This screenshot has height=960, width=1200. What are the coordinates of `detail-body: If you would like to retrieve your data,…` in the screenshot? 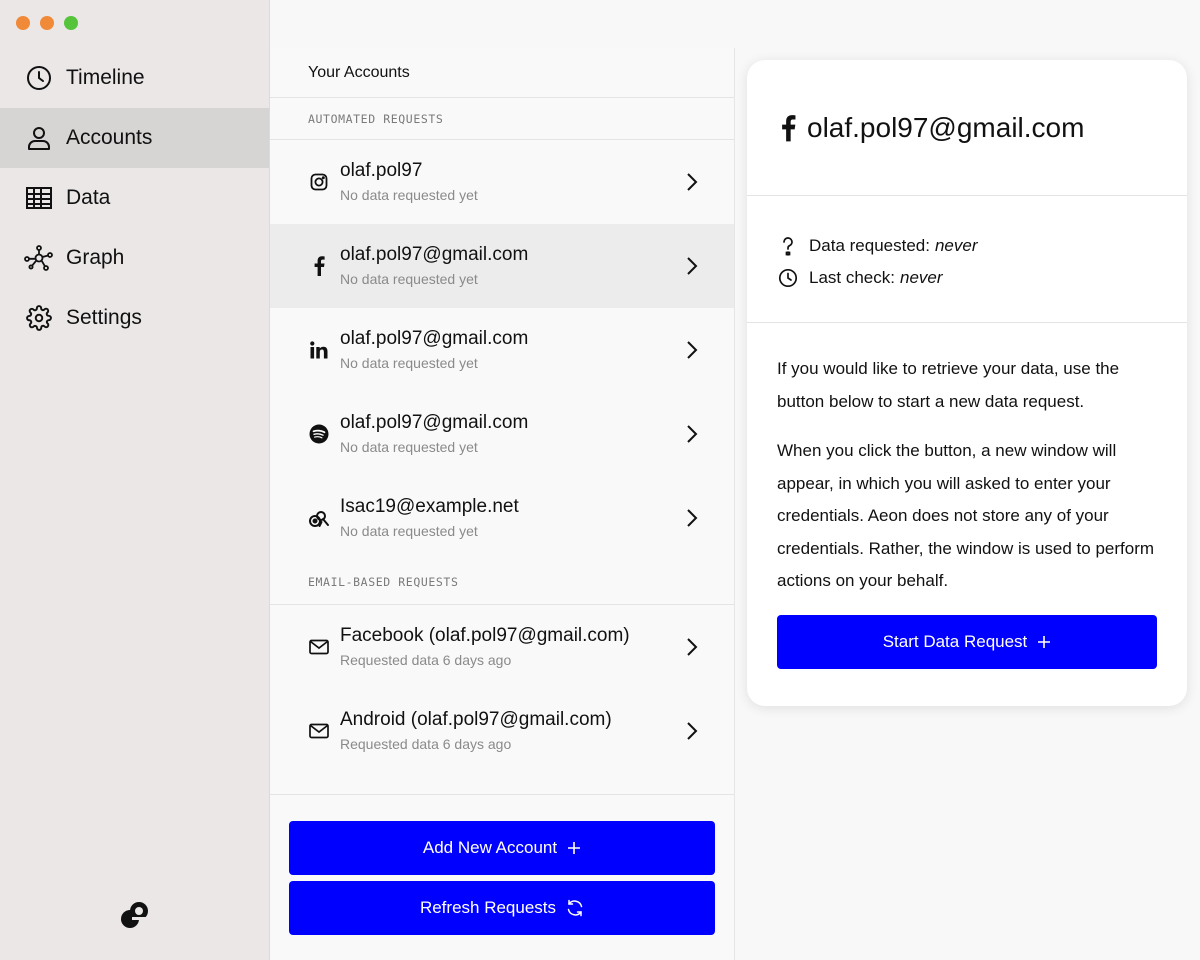 It's located at (967, 496).